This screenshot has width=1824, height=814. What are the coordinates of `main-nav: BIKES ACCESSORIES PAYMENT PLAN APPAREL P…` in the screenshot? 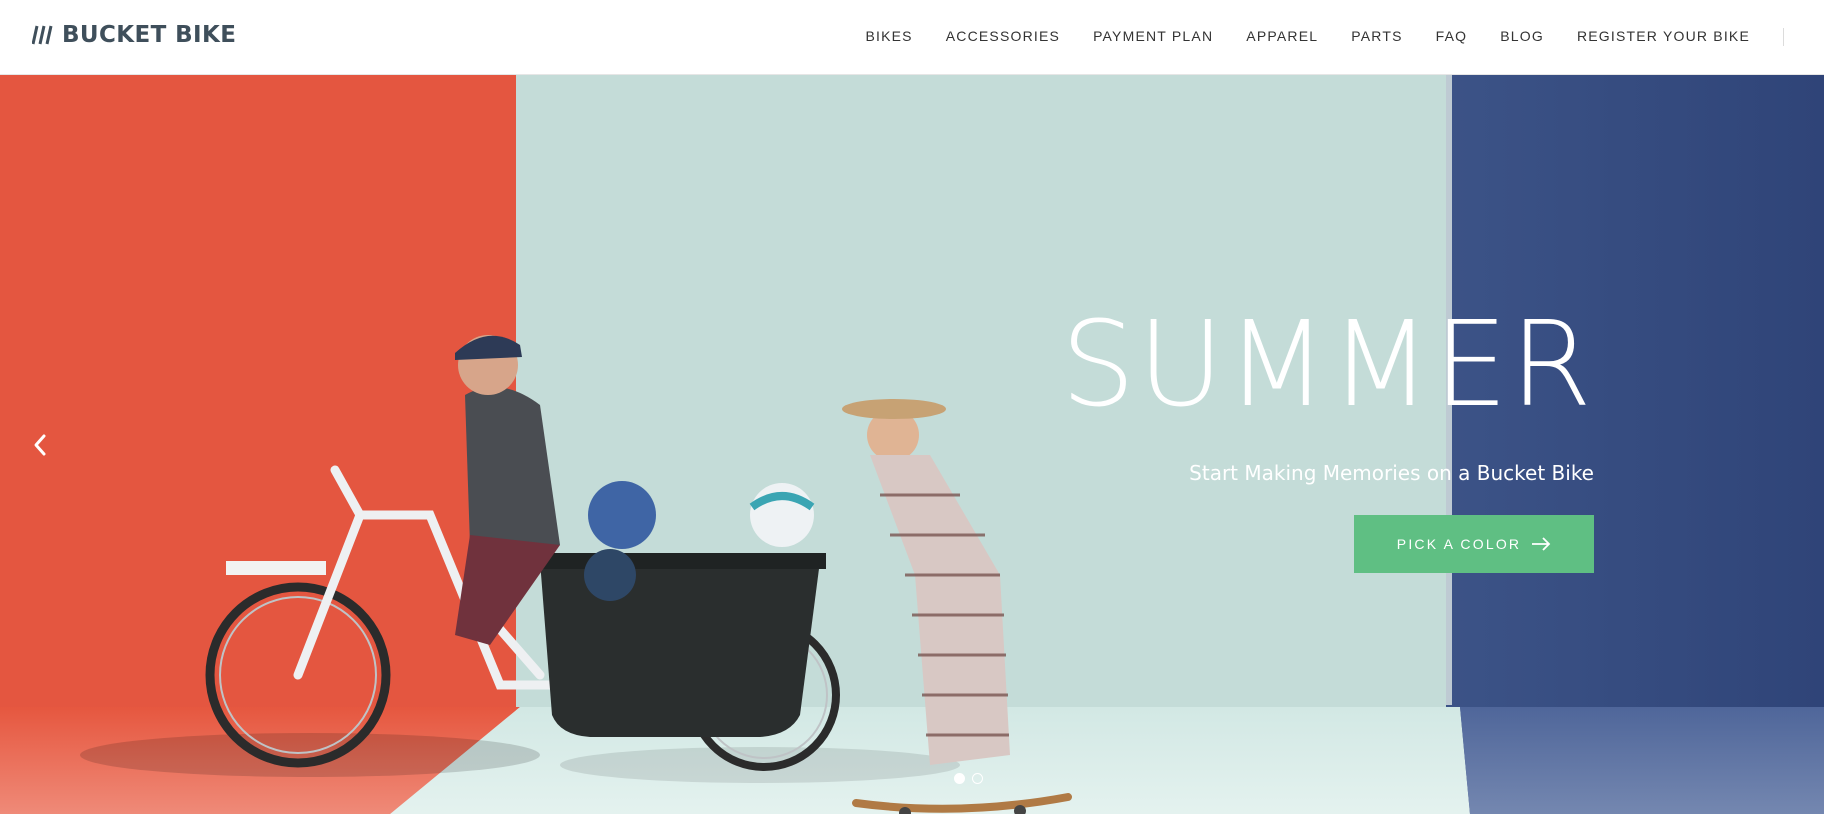 It's located at (1307, 36).